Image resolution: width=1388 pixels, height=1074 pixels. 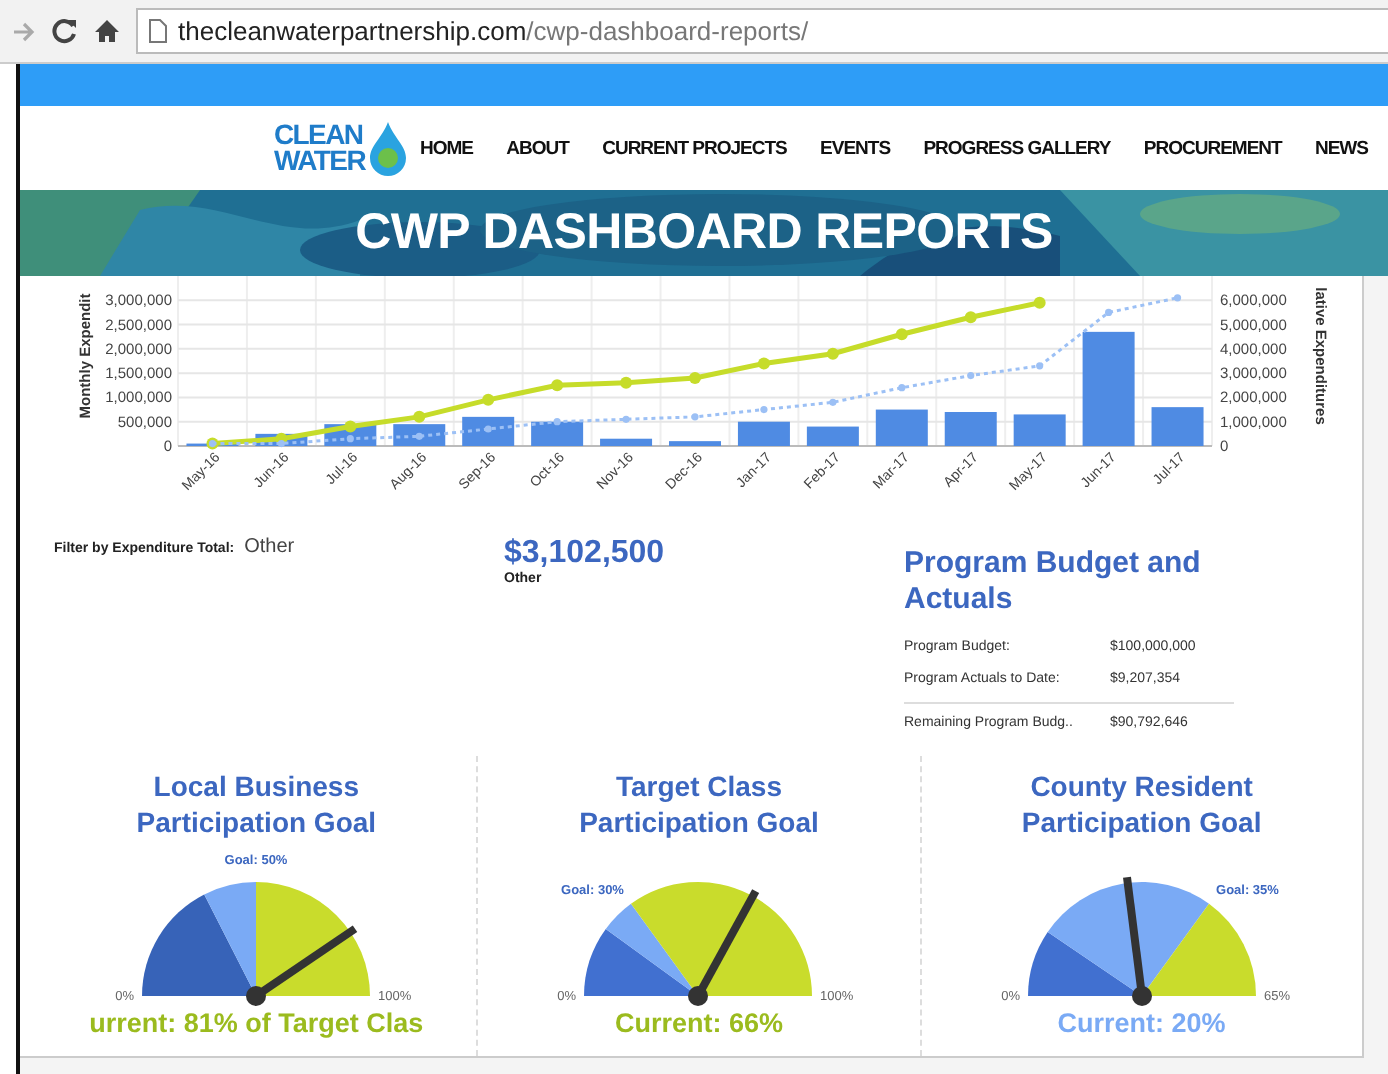 I want to click on gauge-title: County Resident Participation Goal, so click(x=1141, y=804).